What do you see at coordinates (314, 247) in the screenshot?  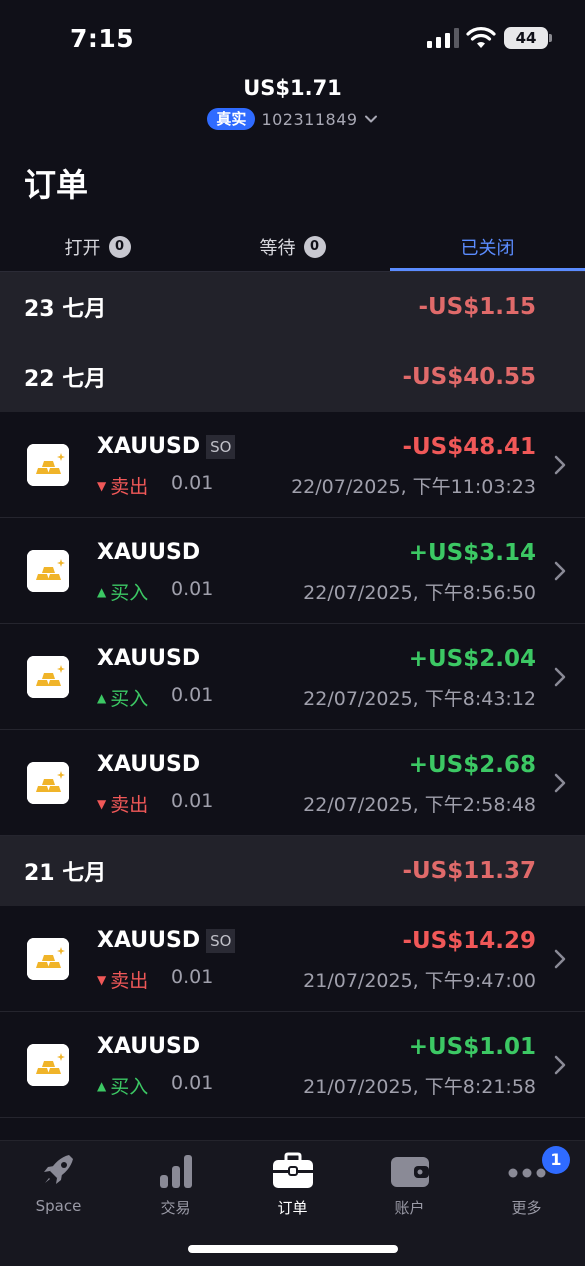 I see `tab-pending-count: 0` at bounding box center [314, 247].